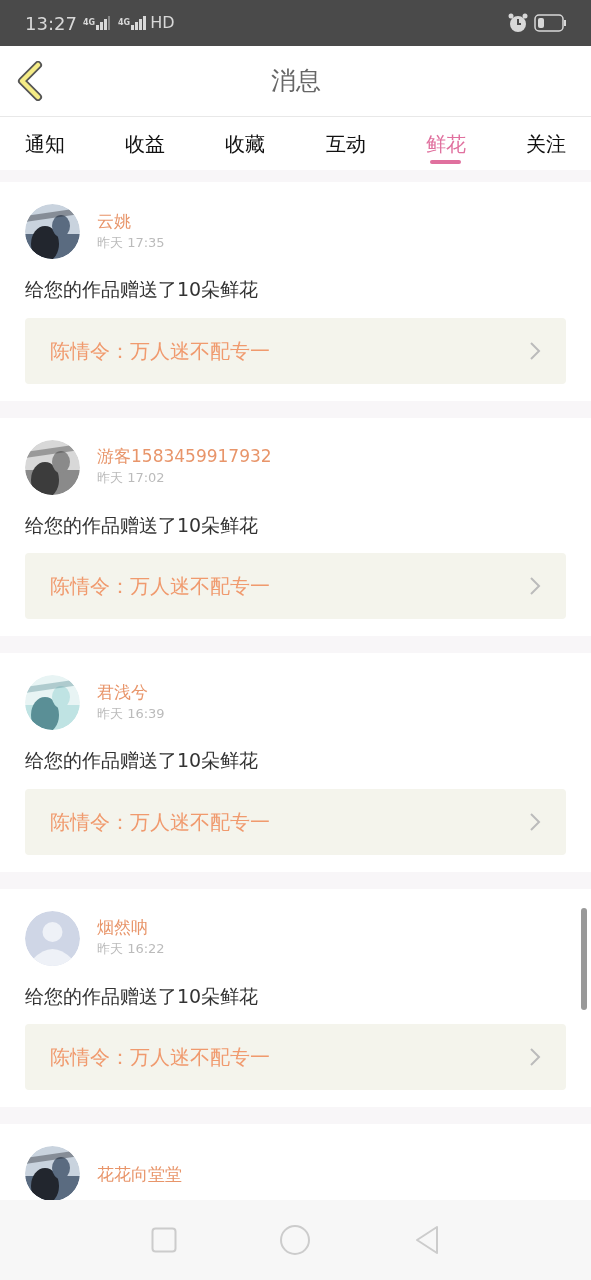 The image size is (591, 1280). Describe the element at coordinates (131, 691) in the screenshot. I see `user-name: 君浅兮` at that location.